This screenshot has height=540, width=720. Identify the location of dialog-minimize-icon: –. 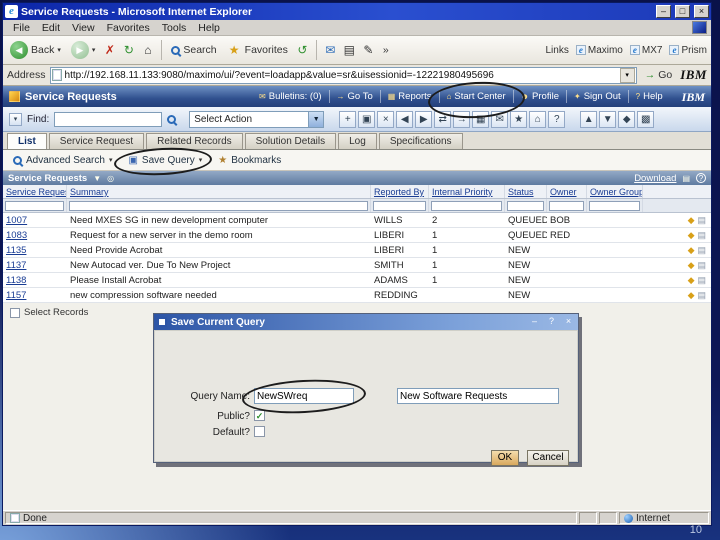
(534, 322).